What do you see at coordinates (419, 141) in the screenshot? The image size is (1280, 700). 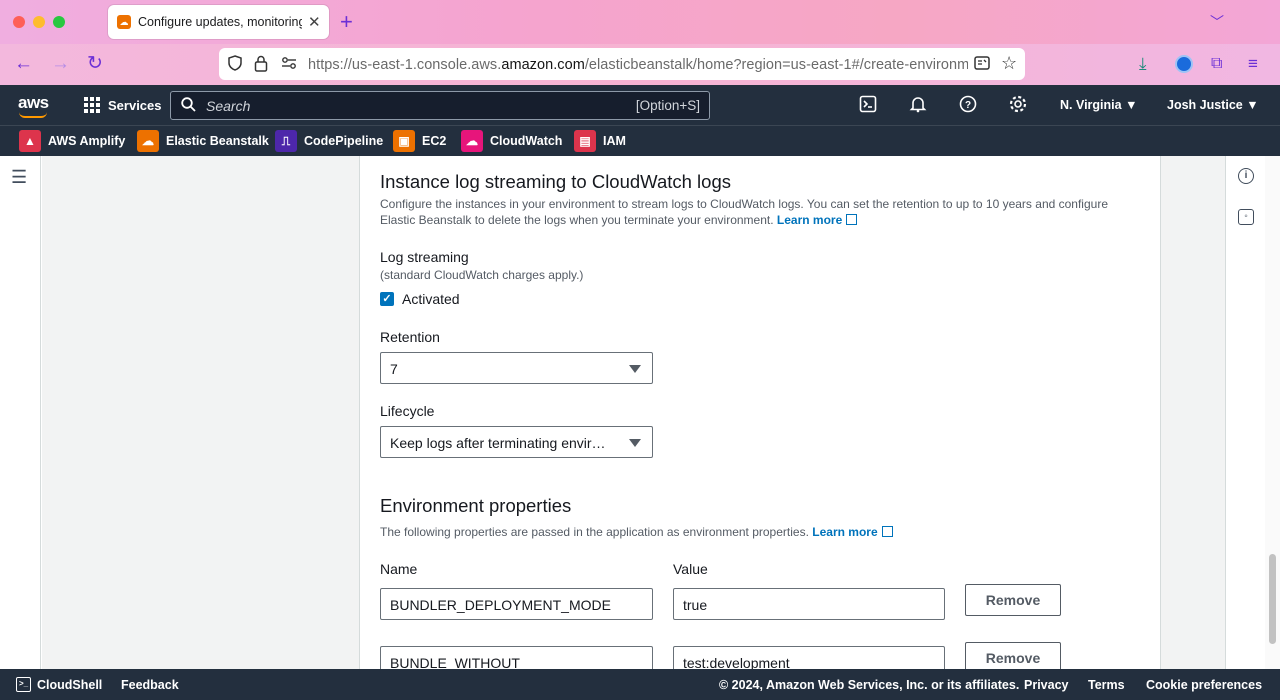 I see `favorite-ec2: ▣ EC2` at bounding box center [419, 141].